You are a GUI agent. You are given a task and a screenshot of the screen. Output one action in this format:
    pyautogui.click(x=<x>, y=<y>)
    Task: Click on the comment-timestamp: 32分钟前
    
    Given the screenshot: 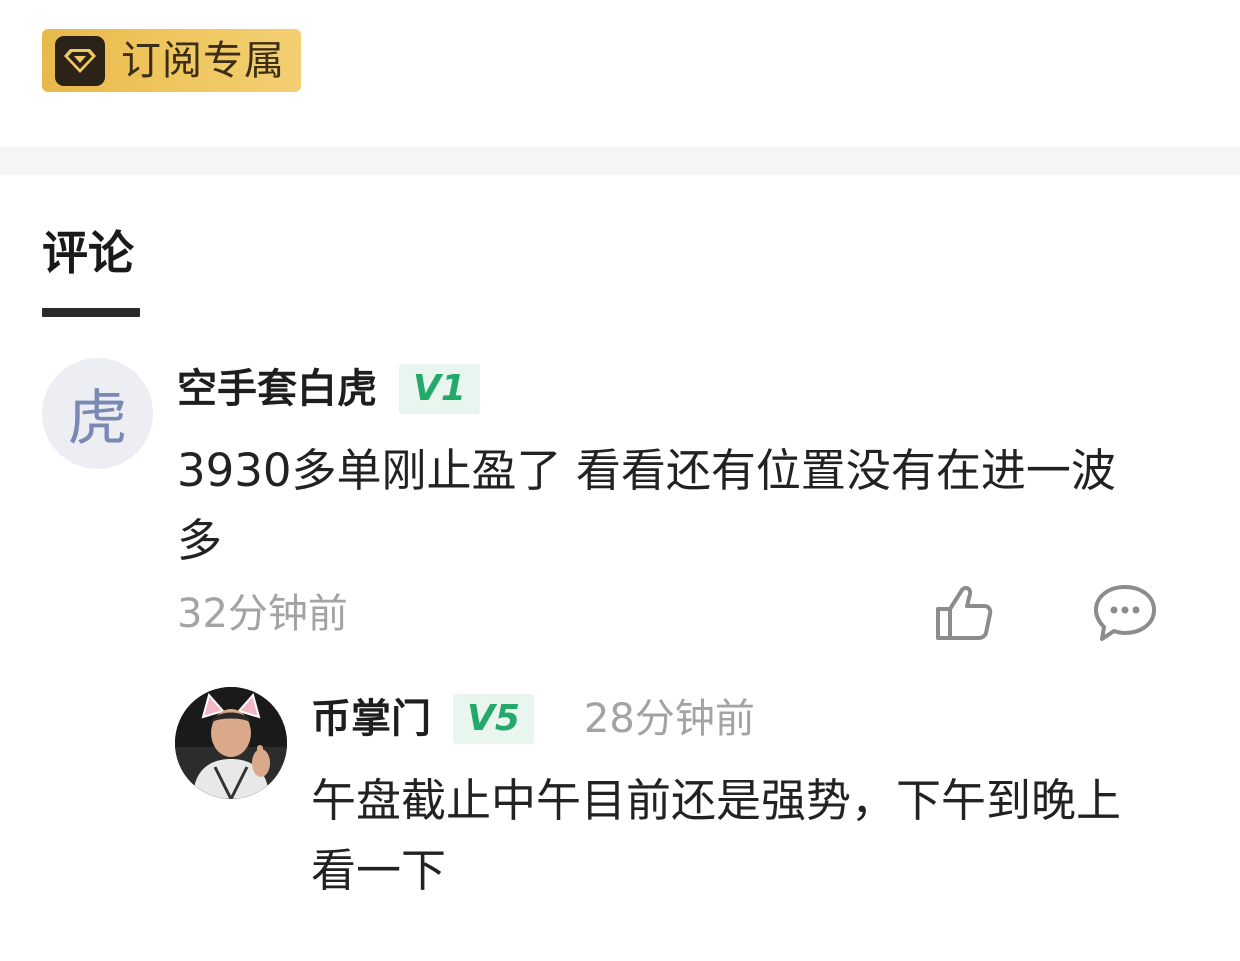 What is the action you would take?
    pyautogui.click(x=262, y=614)
    